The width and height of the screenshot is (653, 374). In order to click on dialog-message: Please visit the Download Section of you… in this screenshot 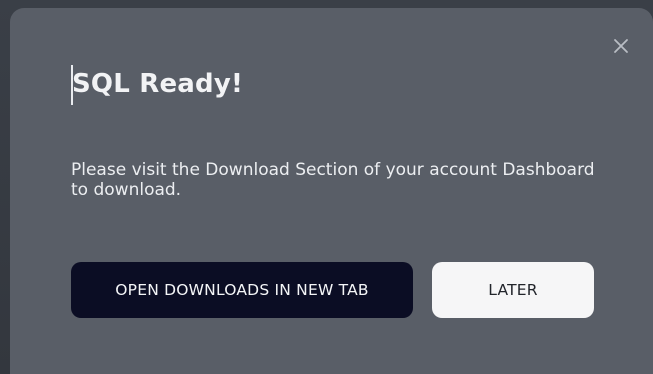, I will do `click(333, 180)`.